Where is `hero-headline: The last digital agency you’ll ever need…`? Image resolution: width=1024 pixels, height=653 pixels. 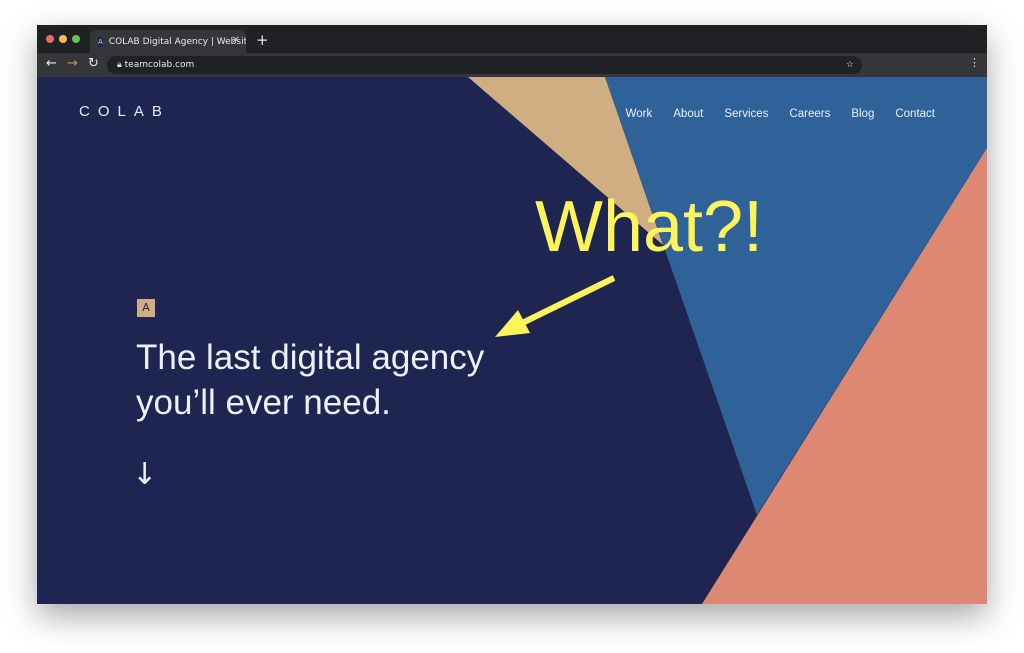
hero-headline: The last digital agency you’ll ever need… is located at coordinates (310, 380).